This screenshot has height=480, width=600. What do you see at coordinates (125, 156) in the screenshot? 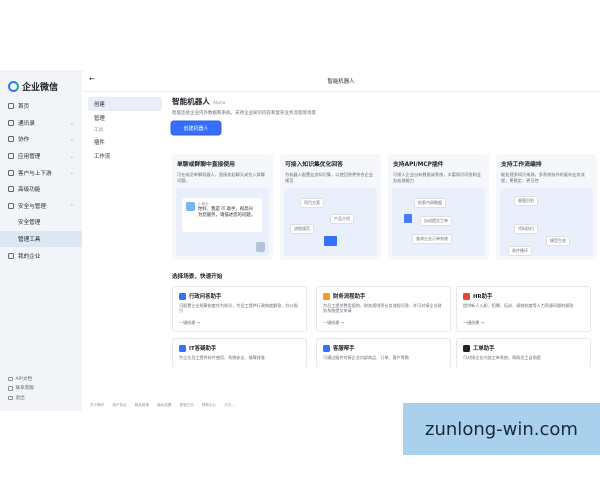
I see `subnav-workflow: 工作流` at bounding box center [125, 156].